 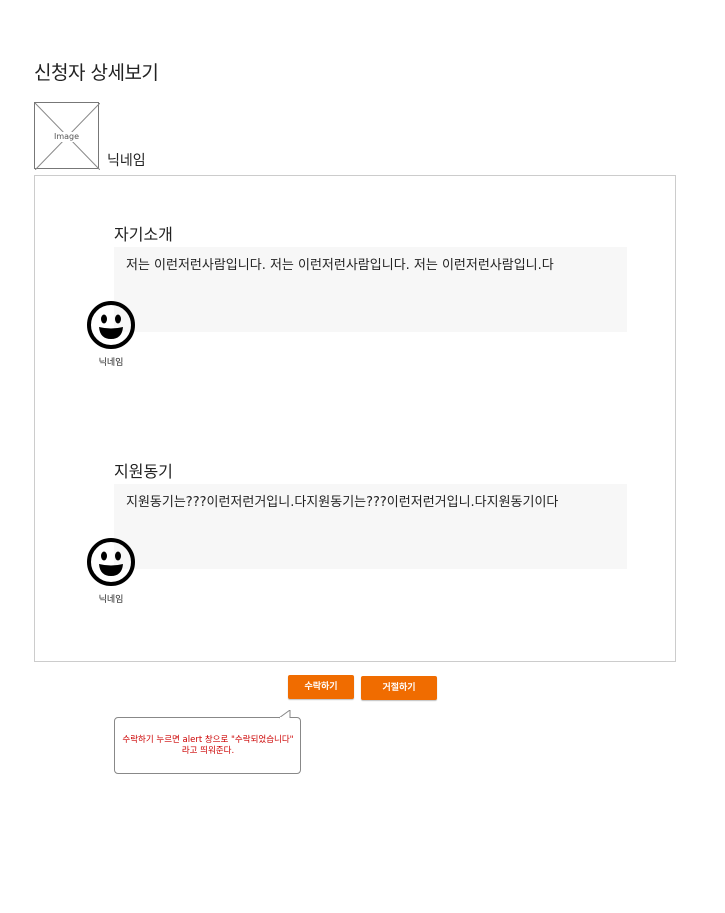 I want to click on reject-button: 거절하기, so click(x=399, y=688).